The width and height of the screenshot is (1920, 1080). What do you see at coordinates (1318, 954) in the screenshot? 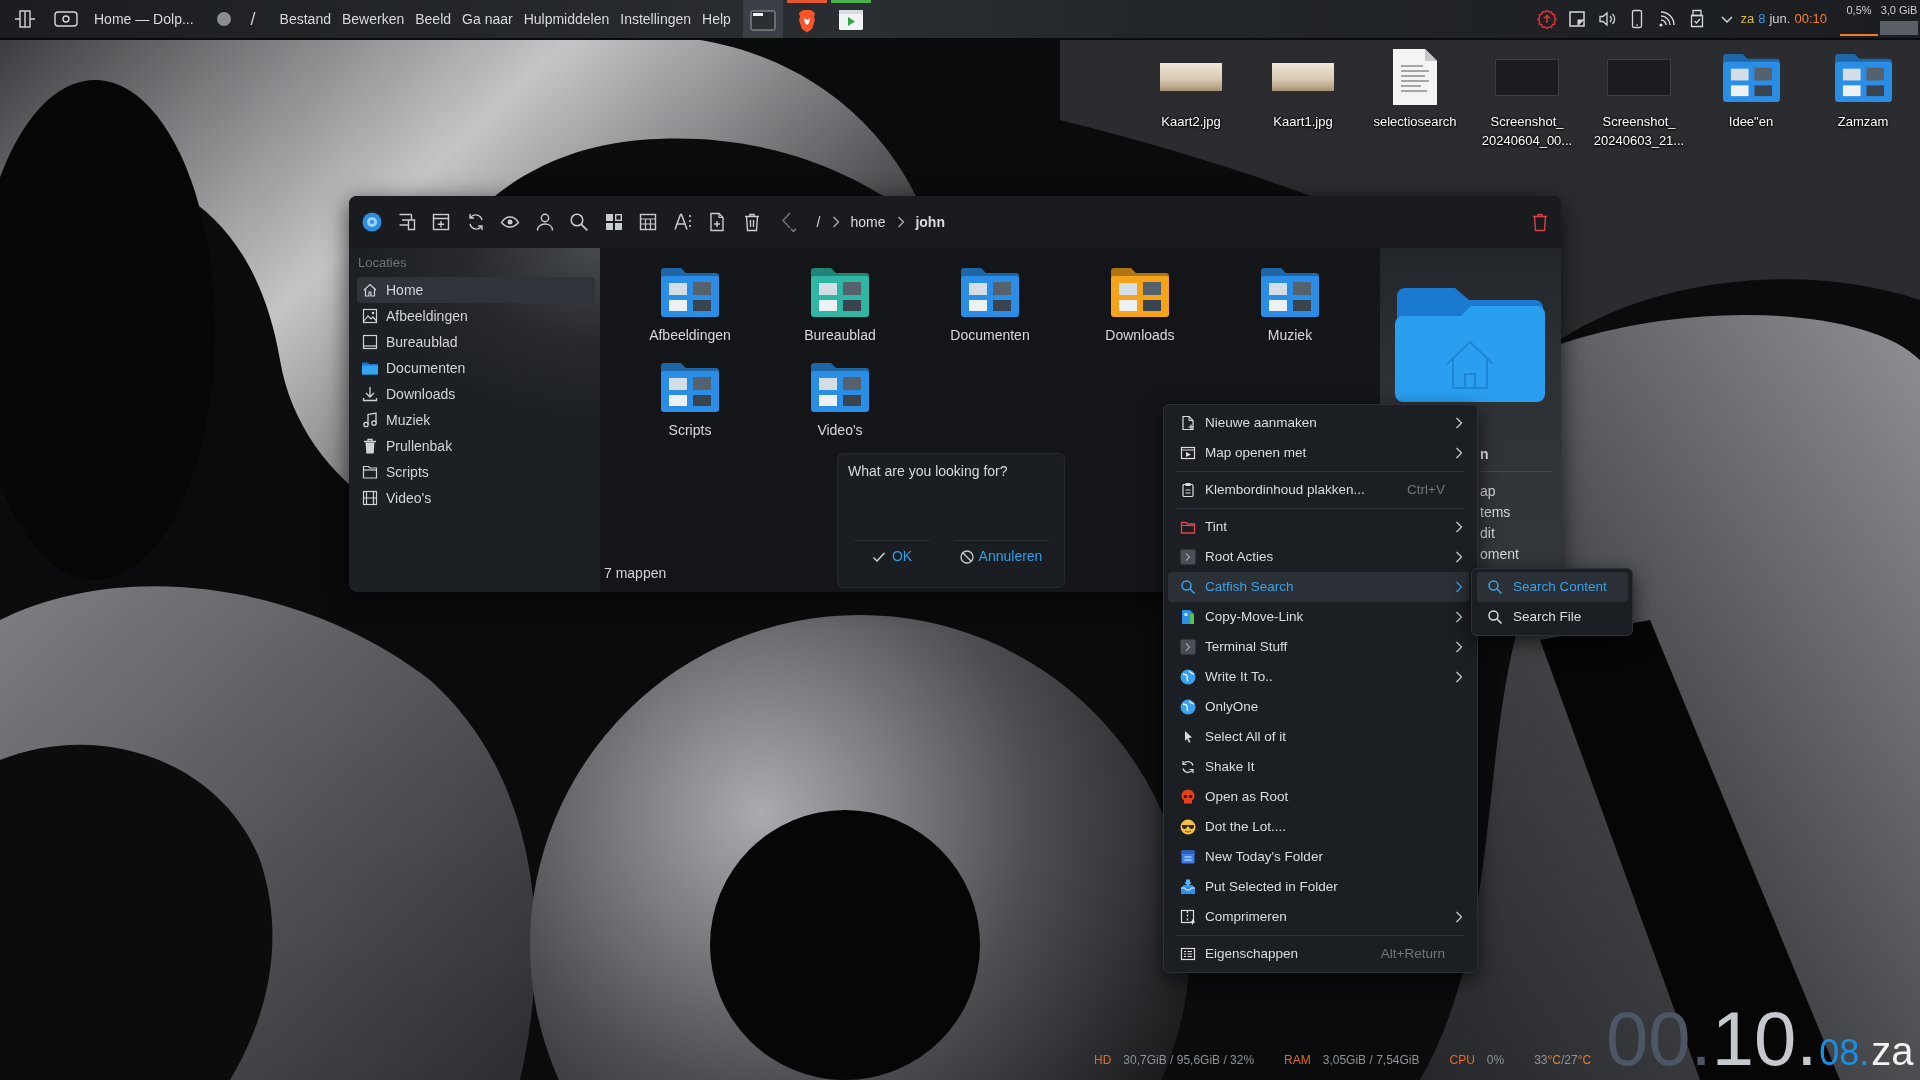
I see `menu-item: Eigenschappen Alt+Return` at bounding box center [1318, 954].